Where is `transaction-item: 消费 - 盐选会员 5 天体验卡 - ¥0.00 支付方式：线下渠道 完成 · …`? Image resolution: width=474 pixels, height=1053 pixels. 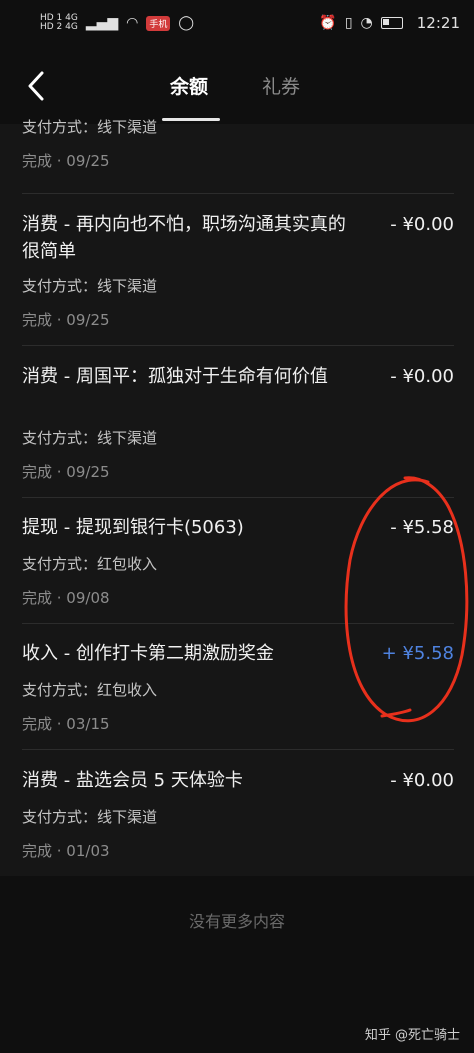 transaction-item: 消费 - 盐选会员 5 天体验卡 - ¥0.00 支付方式：线下渠道 完成 · … is located at coordinates (238, 812).